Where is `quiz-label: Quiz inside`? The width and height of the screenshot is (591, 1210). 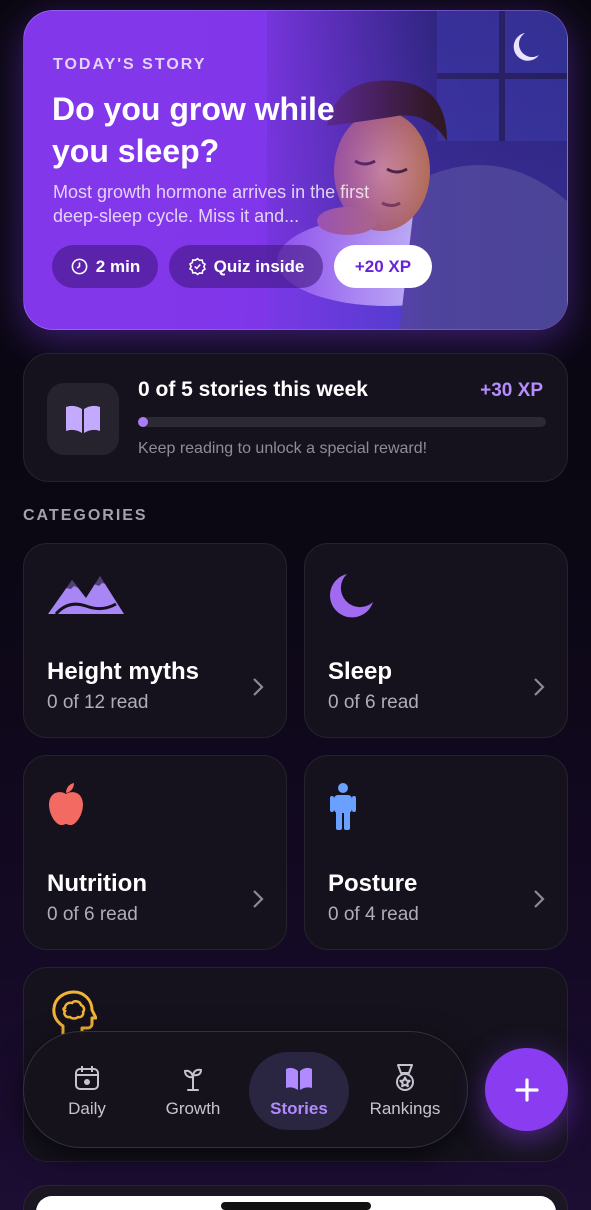 quiz-label: Quiz inside is located at coordinates (259, 266).